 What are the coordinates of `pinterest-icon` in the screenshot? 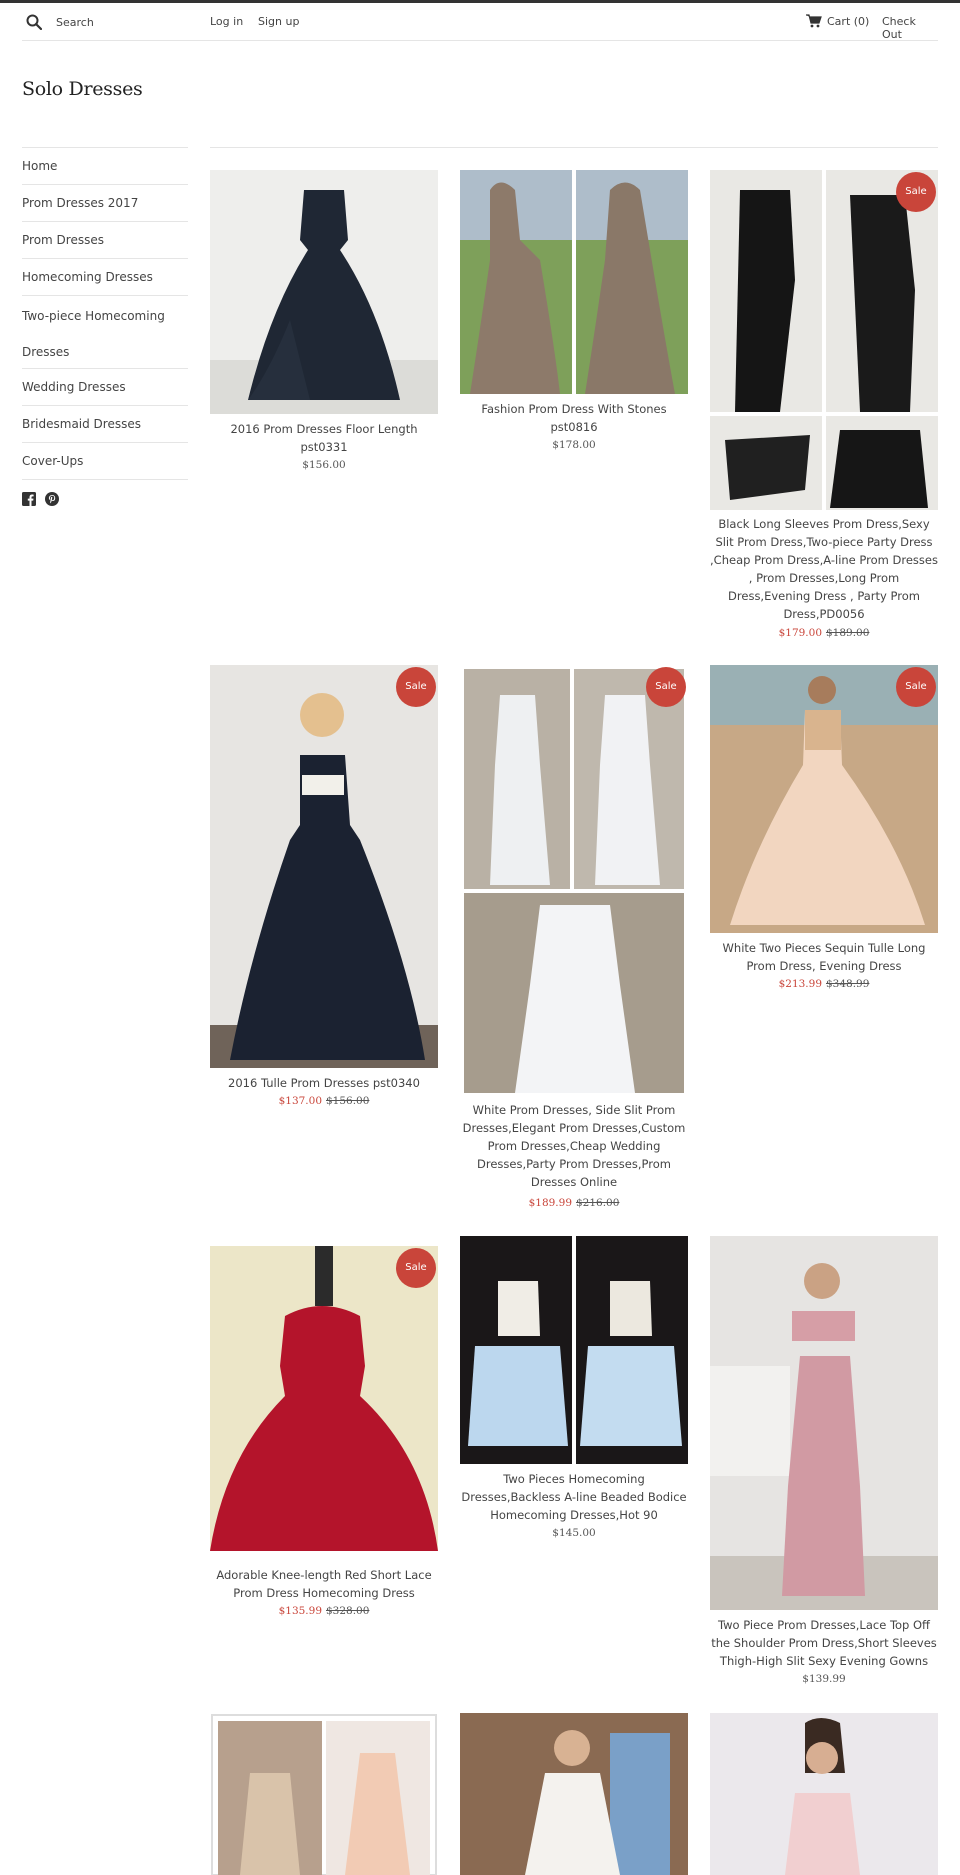 It's located at (52, 498).